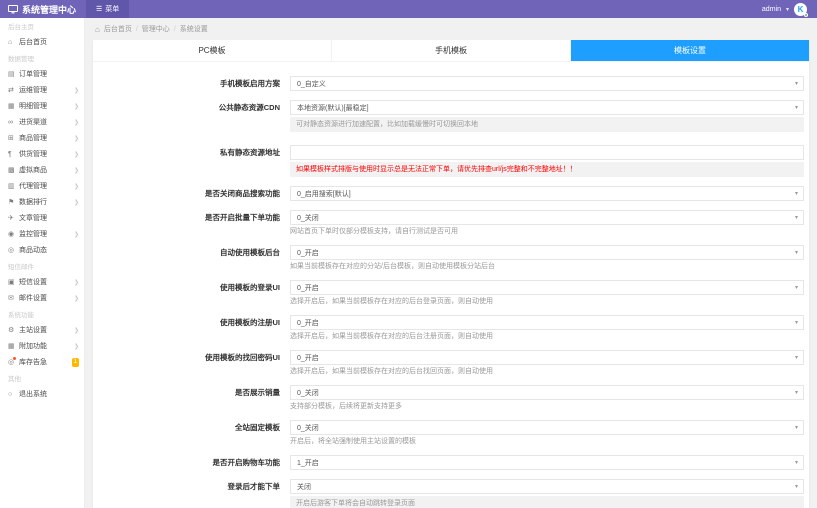 The width and height of the screenshot is (817, 508). I want to click on truck-icon: ⇄, so click(11, 90).